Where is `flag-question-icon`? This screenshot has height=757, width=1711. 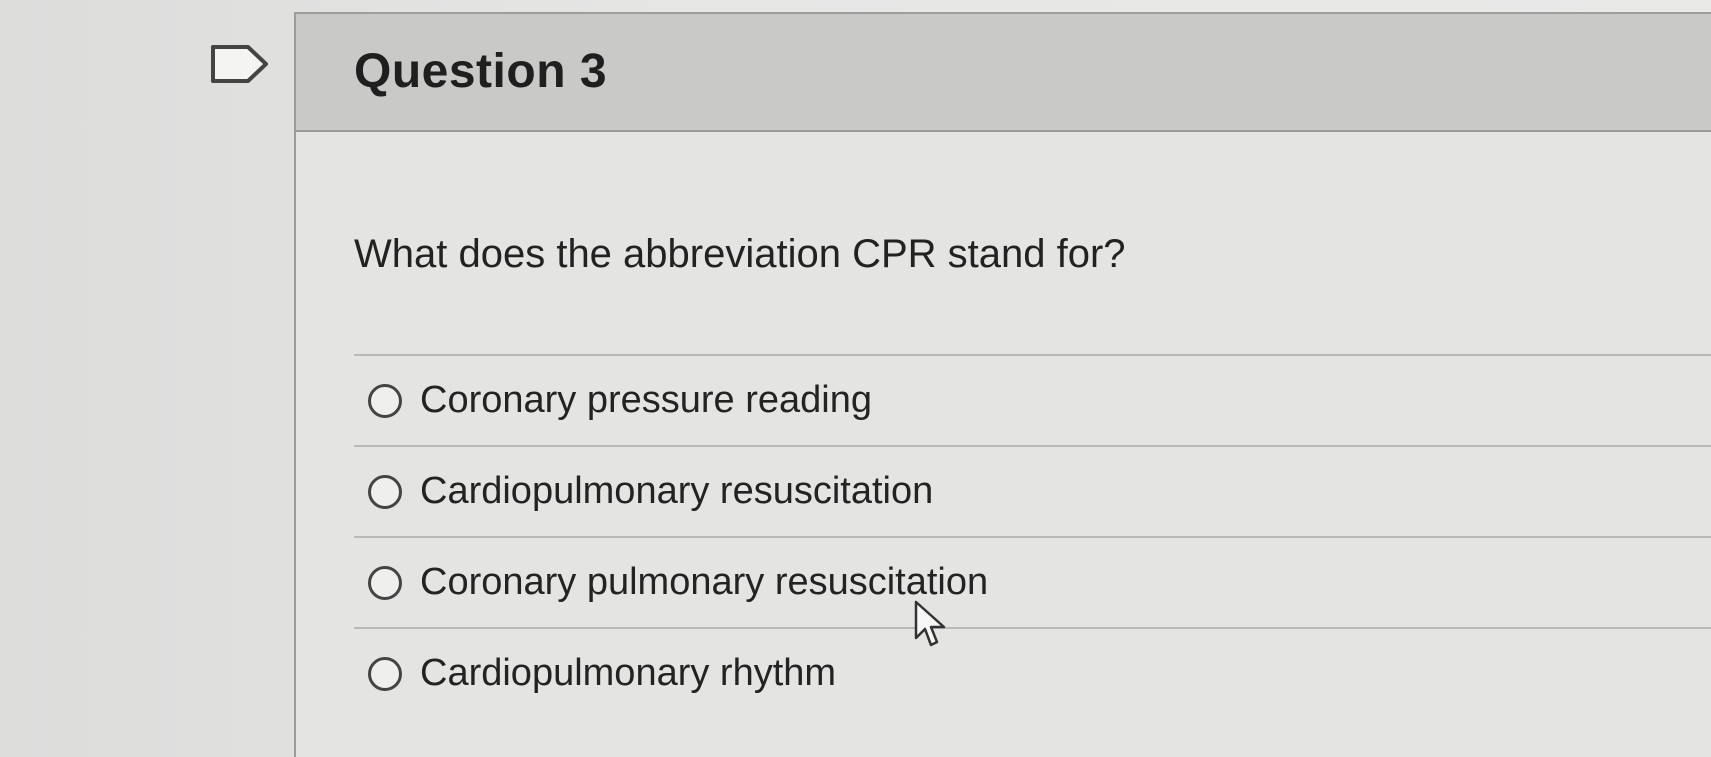 flag-question-icon is located at coordinates (240, 64).